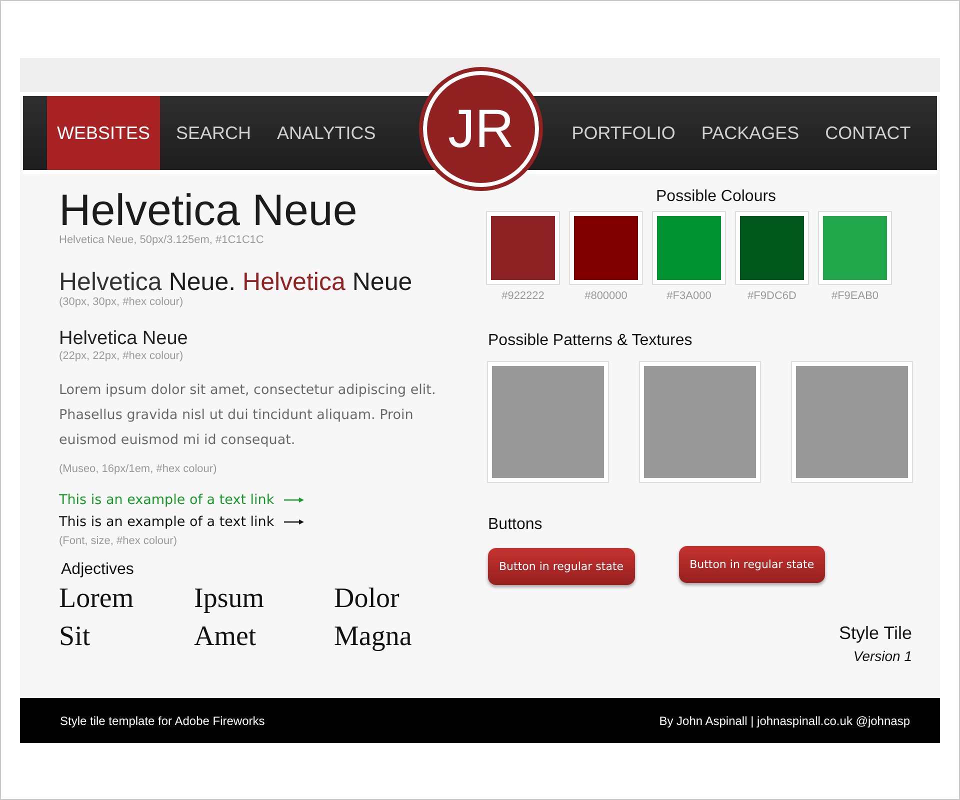  I want to click on font-note: (Museo, 16px/1em, #hex colour), so click(138, 469).